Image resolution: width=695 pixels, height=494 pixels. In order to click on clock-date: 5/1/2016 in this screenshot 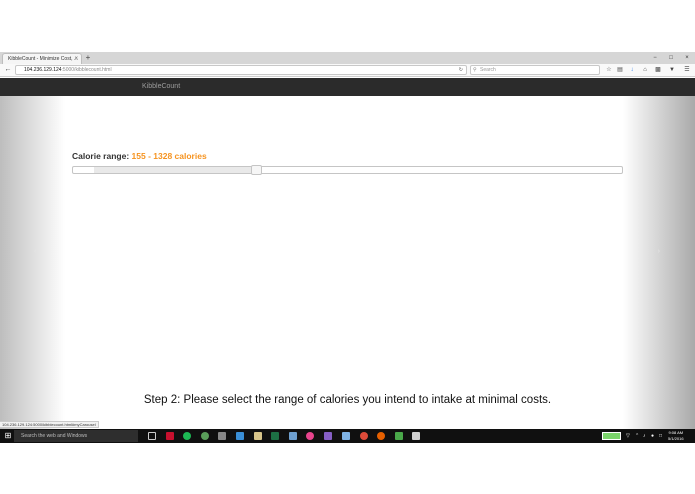, I will do `click(676, 438)`.